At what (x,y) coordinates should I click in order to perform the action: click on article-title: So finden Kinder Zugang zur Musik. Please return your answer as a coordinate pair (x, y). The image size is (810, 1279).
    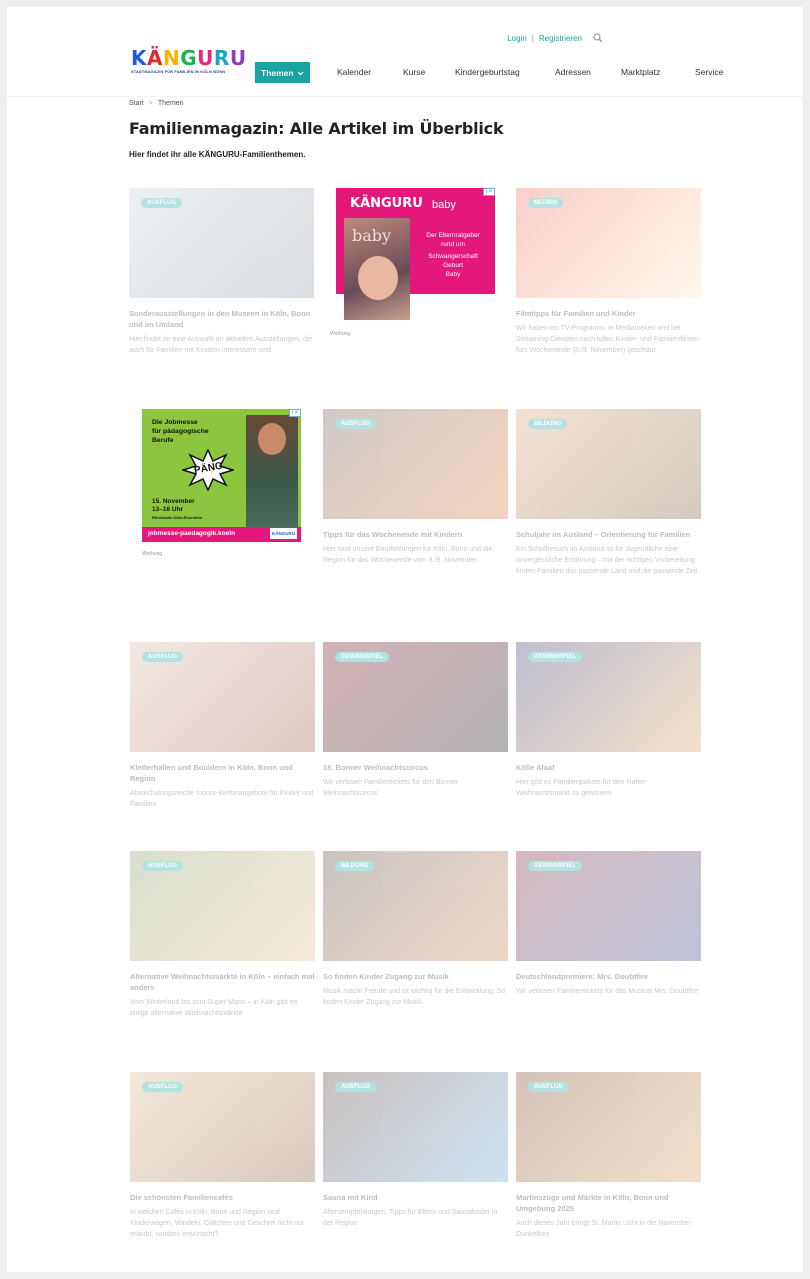
    Looking at the image, I should click on (415, 976).